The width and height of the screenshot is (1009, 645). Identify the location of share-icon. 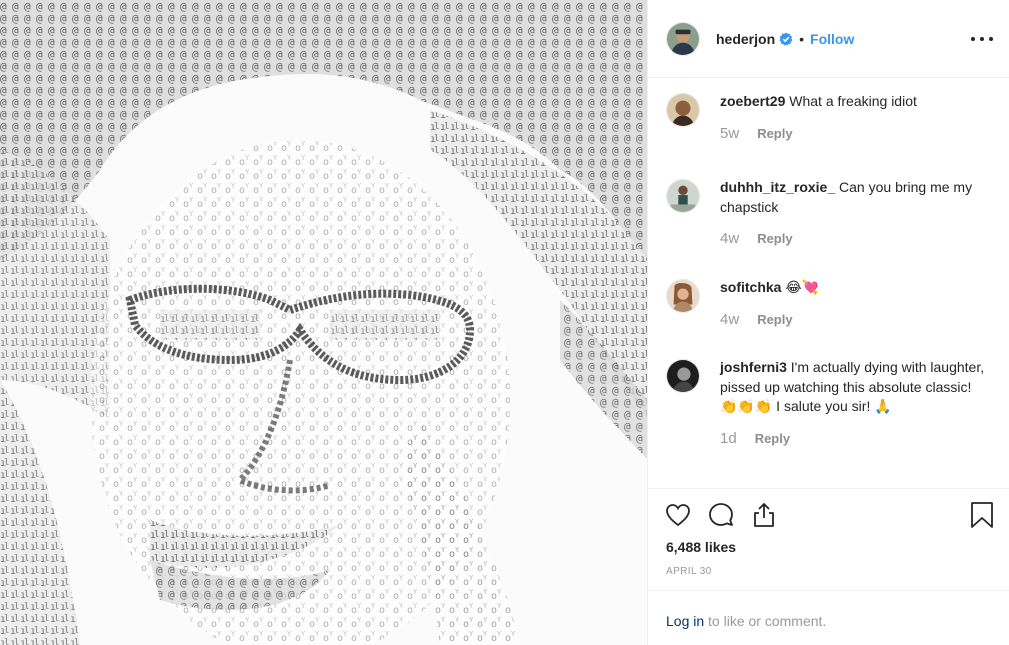
(764, 515).